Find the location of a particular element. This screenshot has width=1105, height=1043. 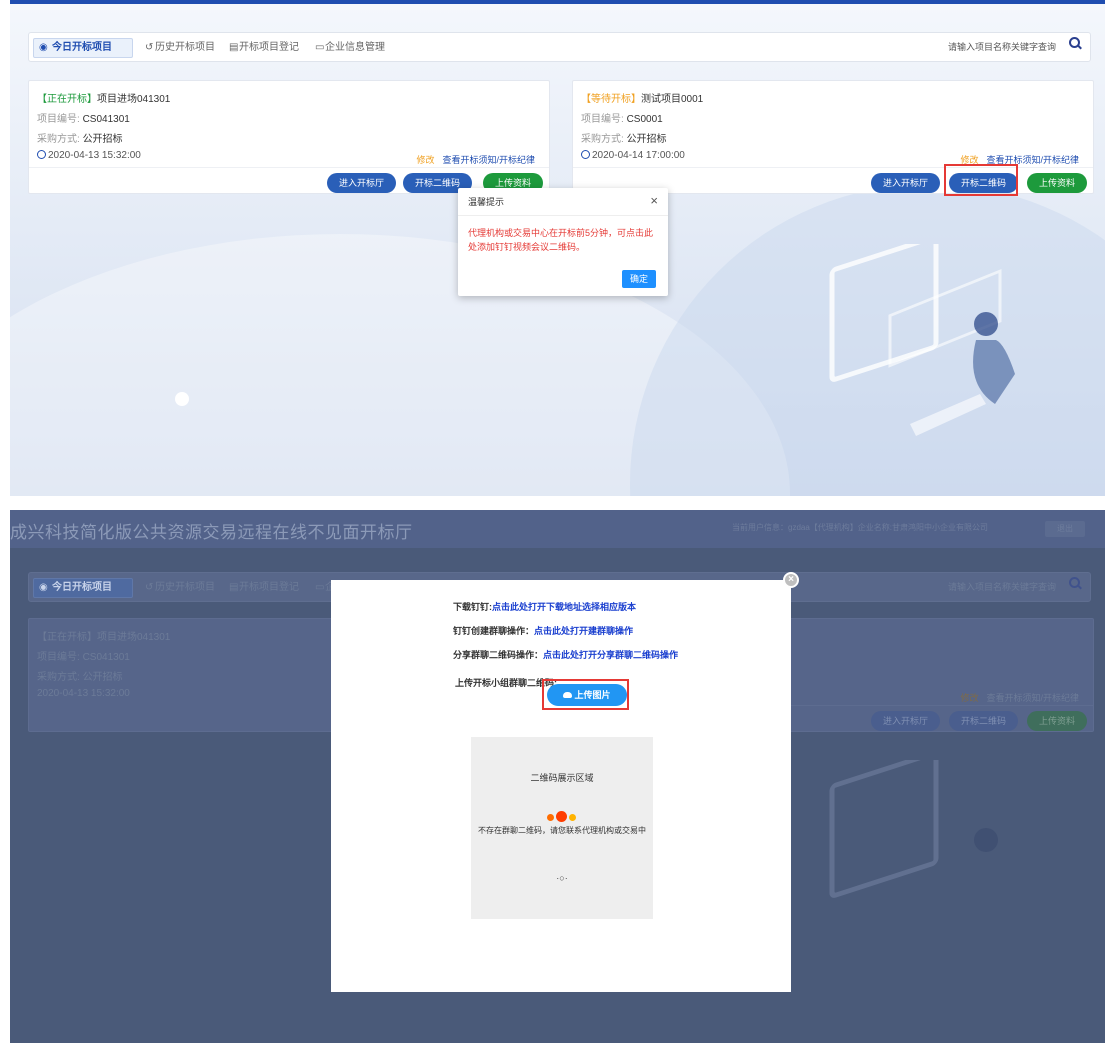

project-code: 项目编号: CS0001 is located at coordinates (622, 117).